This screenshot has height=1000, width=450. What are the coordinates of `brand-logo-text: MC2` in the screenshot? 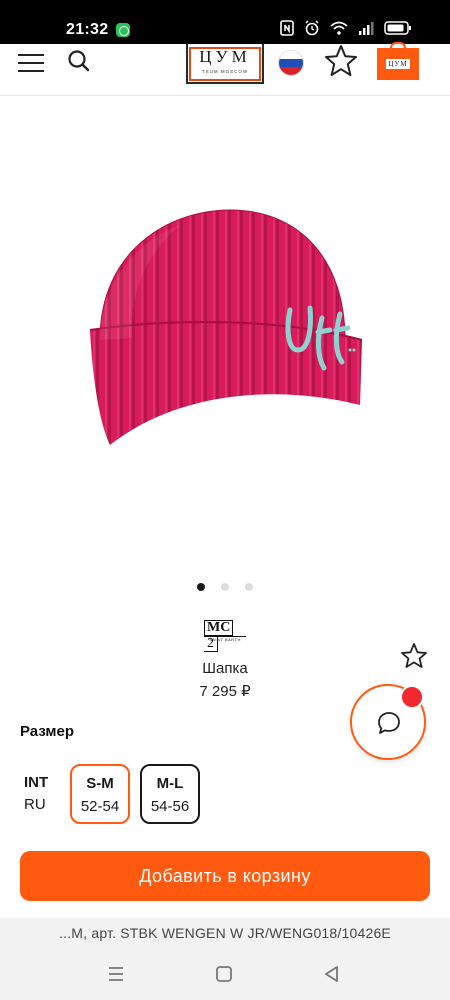 It's located at (225, 636).